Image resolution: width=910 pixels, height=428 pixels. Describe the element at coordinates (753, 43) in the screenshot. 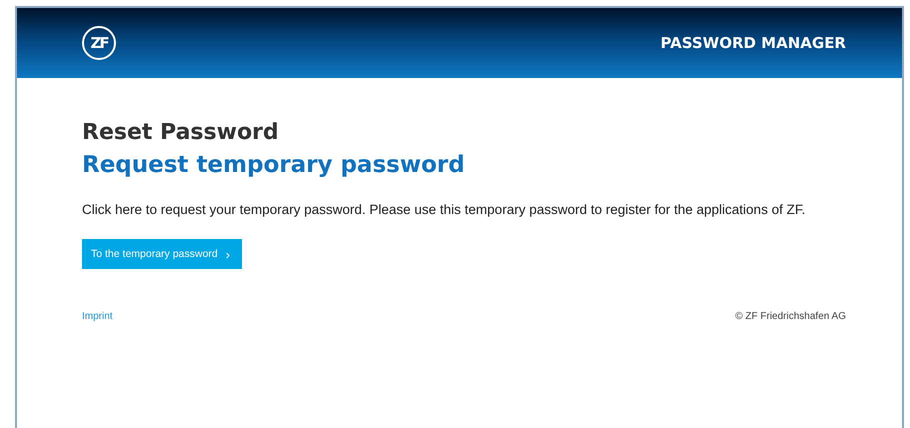

I see `app-title: PASSWORD MANAGER` at that location.